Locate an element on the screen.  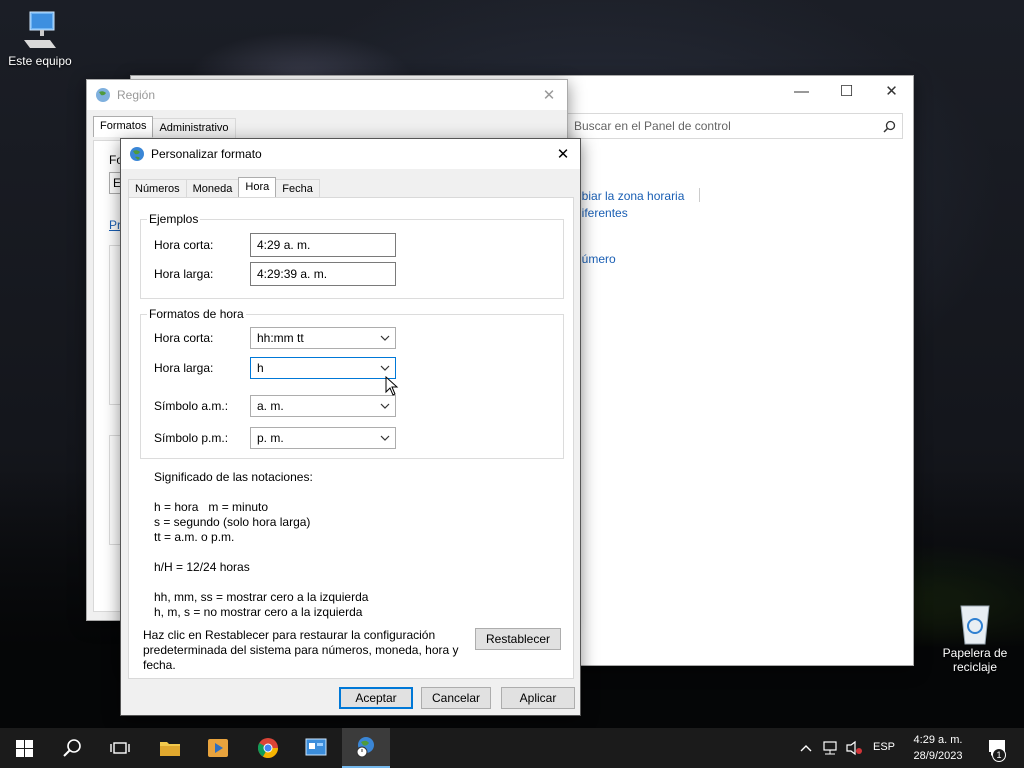
notation-heading: Significado de las notaciones: is located at coordinates (233, 477).